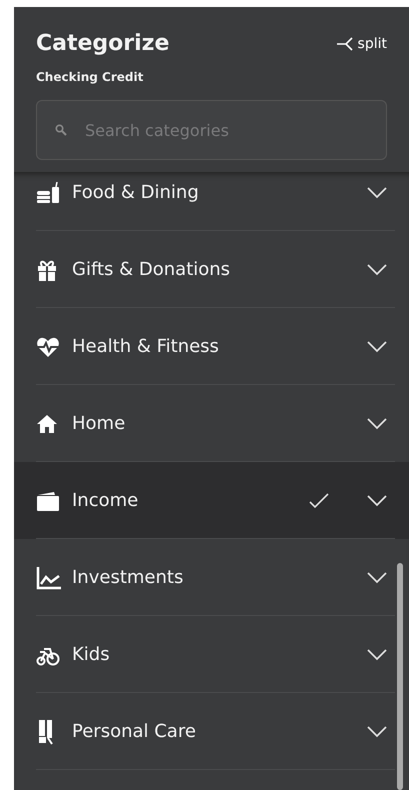 The width and height of the screenshot is (409, 790). I want to click on category-item: Kids, so click(211, 654).